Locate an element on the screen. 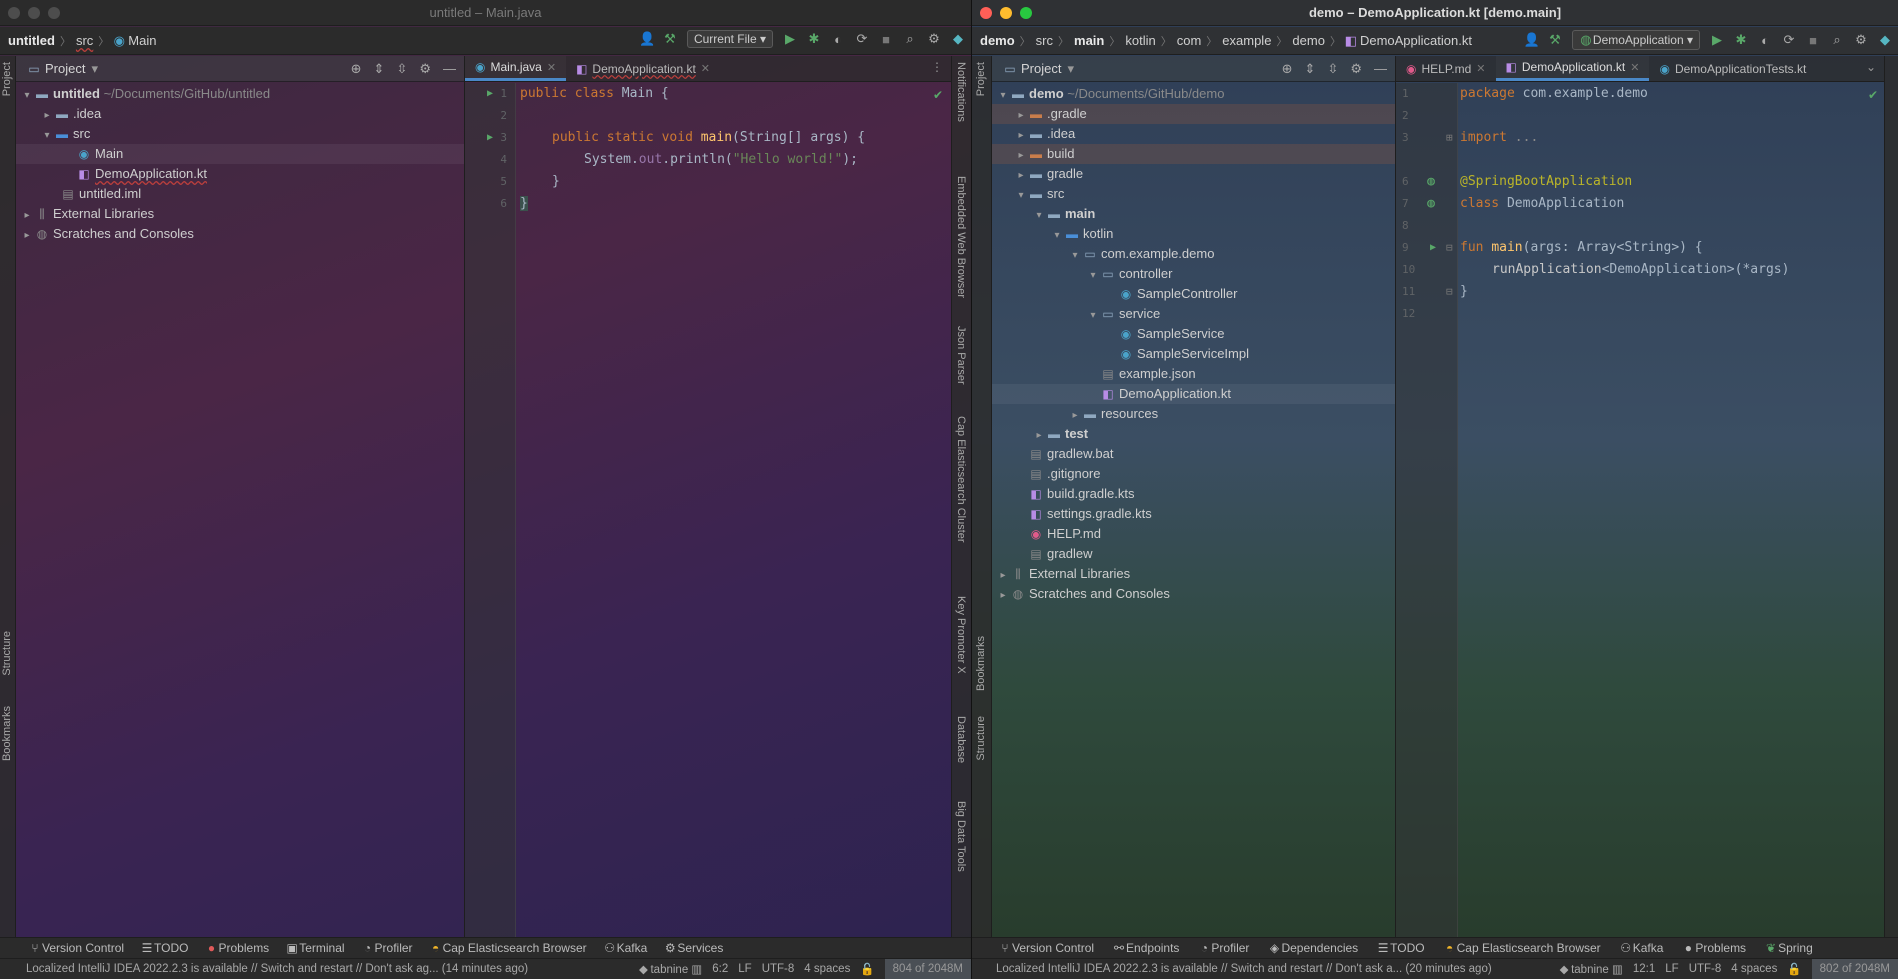 This screenshot has height=979, width=1898. breadcrumb-main: Main is located at coordinates (142, 40).